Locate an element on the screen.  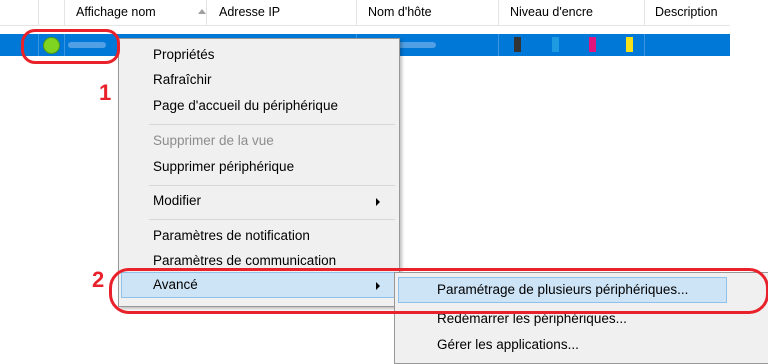
submenu-arrow-icon is located at coordinates (378, 202).